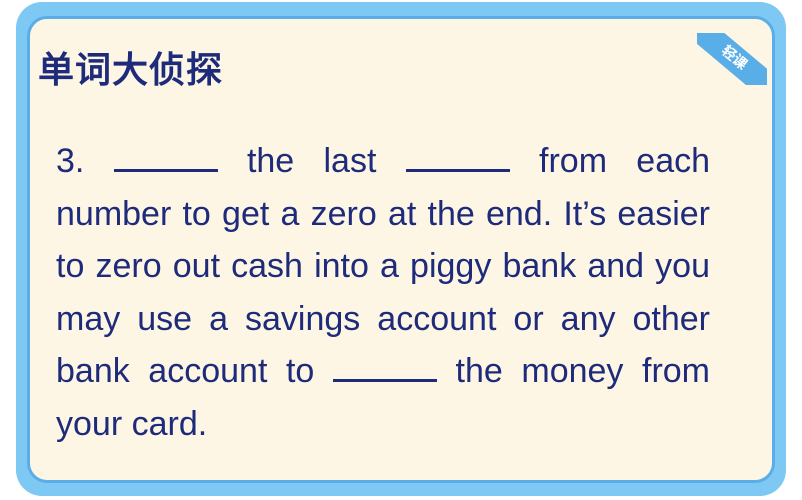 The width and height of the screenshot is (802, 500). Describe the element at coordinates (70, 161) in the screenshot. I see `question-number: 3.` at that location.